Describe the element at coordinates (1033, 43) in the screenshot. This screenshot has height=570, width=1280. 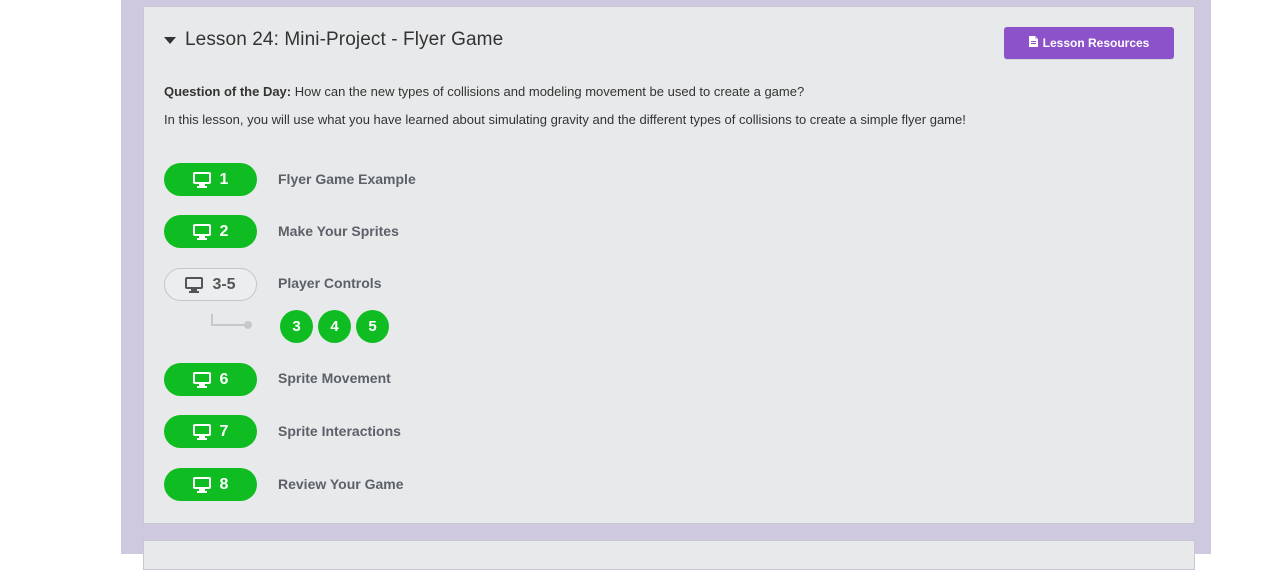
I see `document-icon` at that location.